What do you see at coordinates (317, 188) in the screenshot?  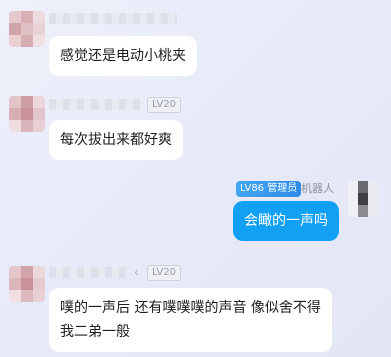 I see `role-label: 机器人` at bounding box center [317, 188].